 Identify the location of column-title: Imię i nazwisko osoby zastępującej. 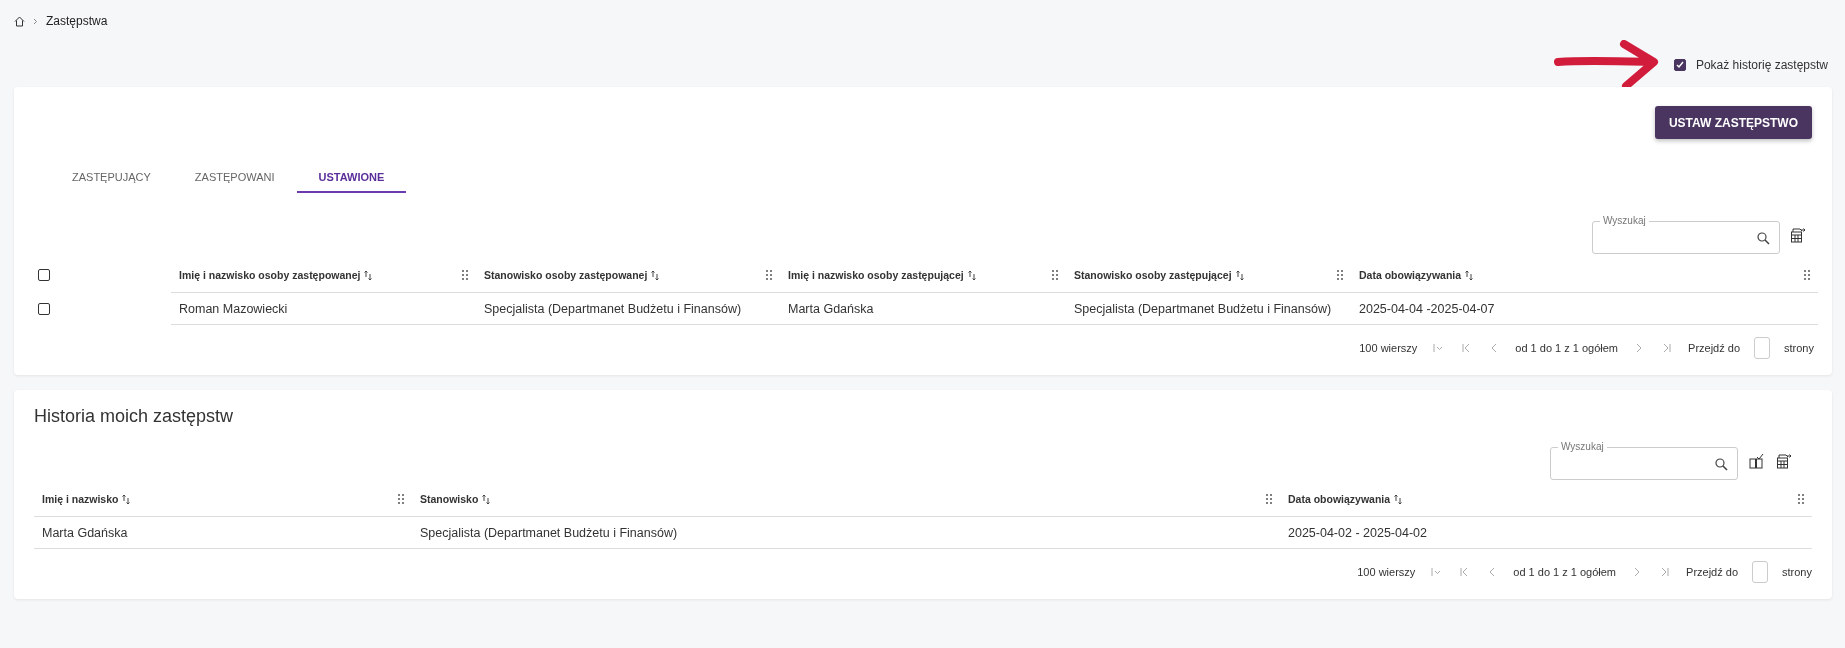
(876, 275).